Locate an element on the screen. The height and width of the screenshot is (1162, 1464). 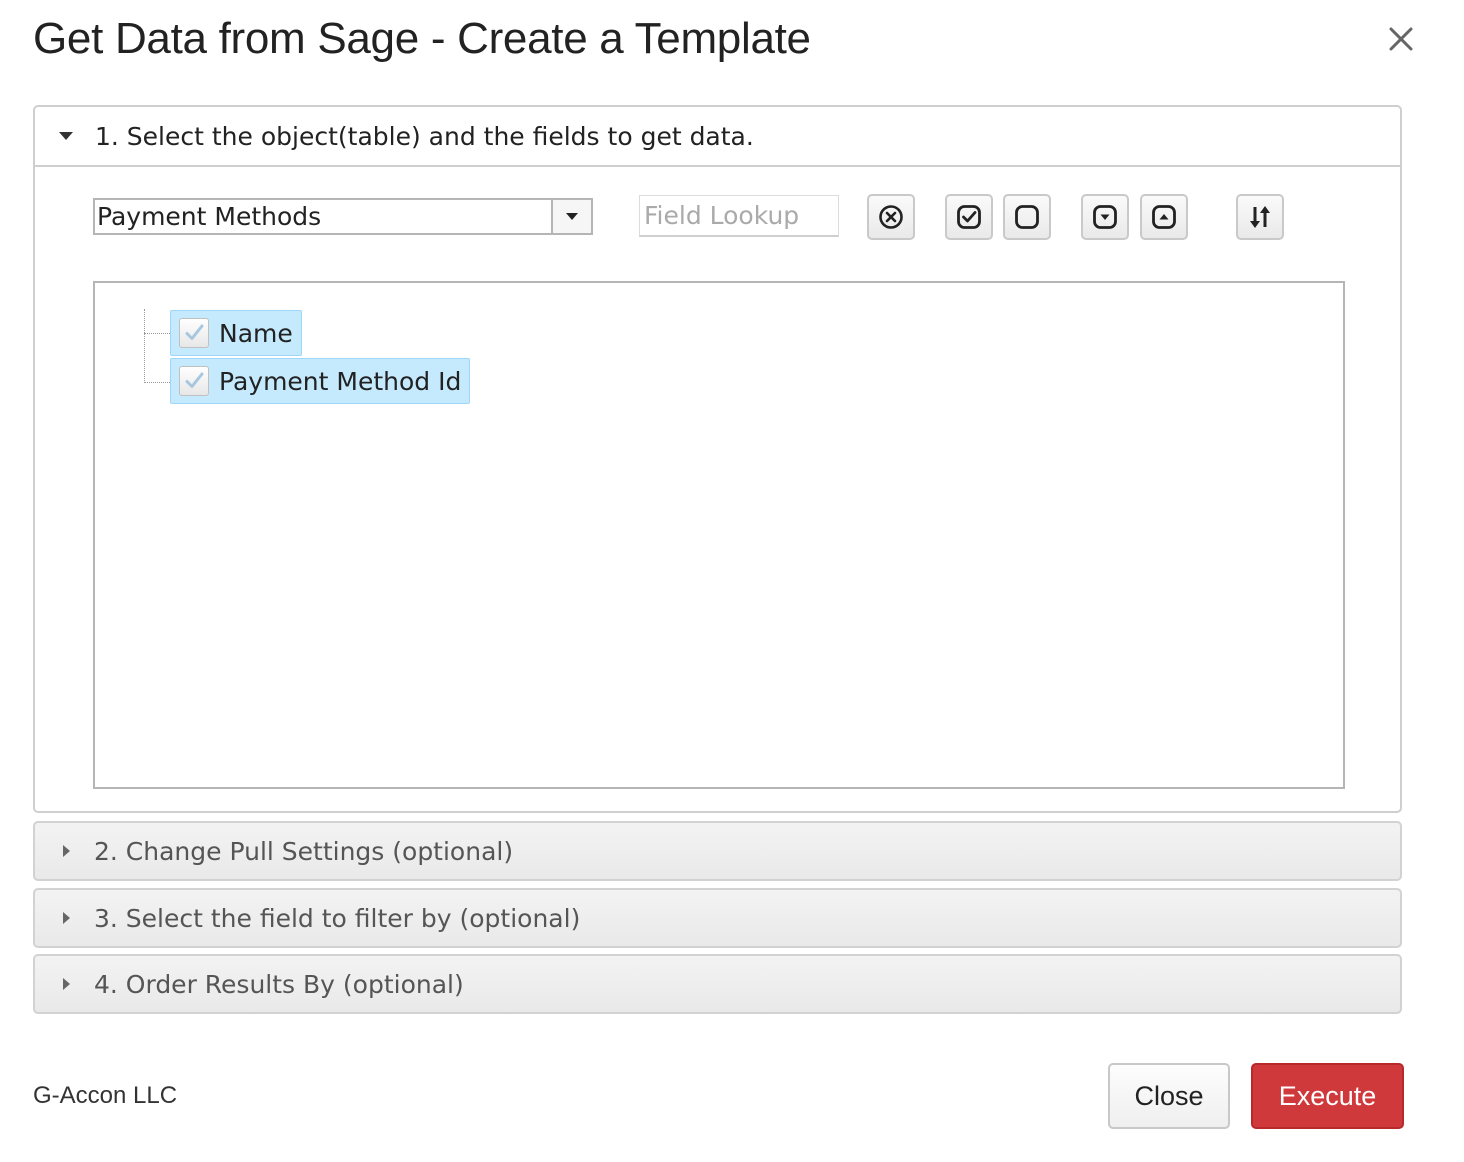
sort-icon is located at coordinates (1260, 217).